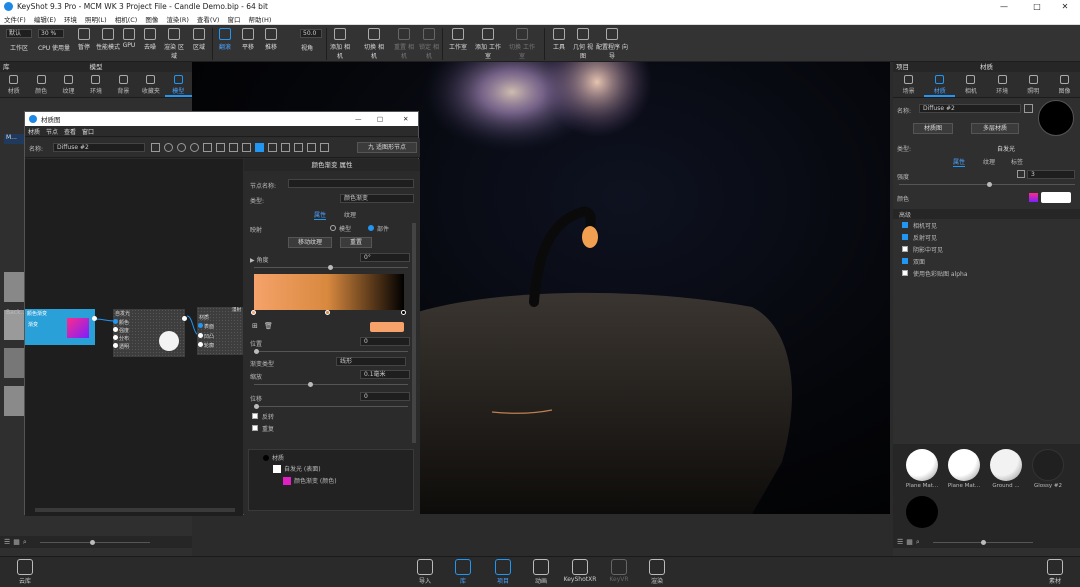 The height and width of the screenshot is (587, 1080). I want to click on dialog-menu-window: 窗口, so click(88, 131).